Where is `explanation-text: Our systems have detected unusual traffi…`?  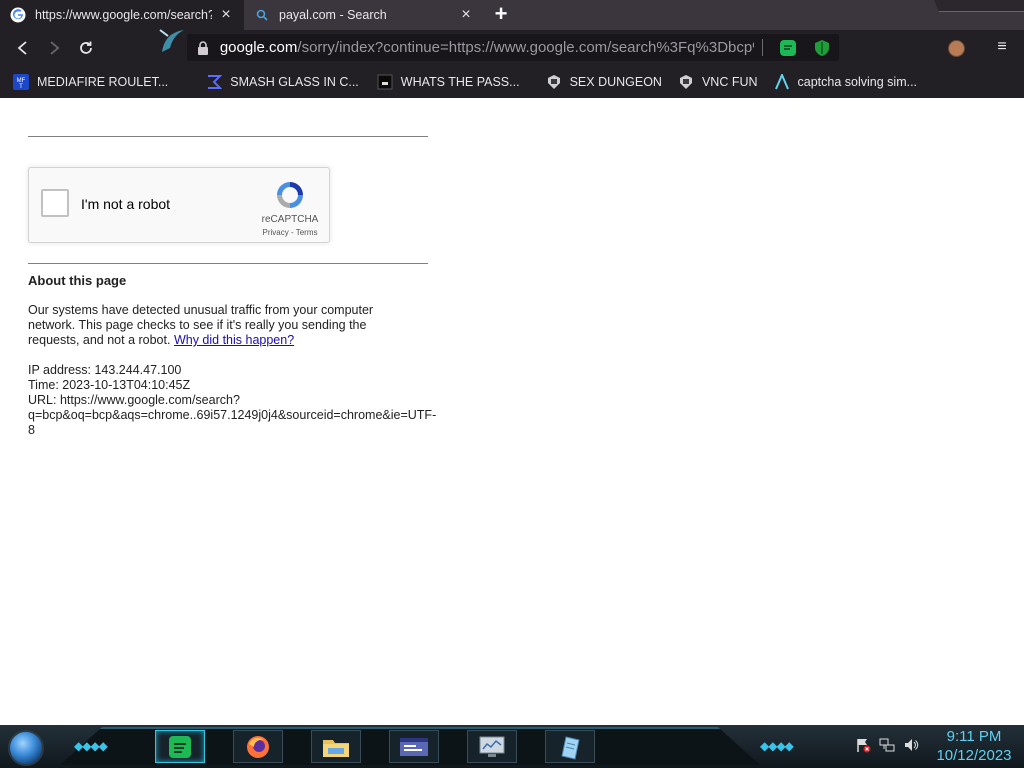 explanation-text: Our systems have detected unusual traffi… is located at coordinates (214, 325).